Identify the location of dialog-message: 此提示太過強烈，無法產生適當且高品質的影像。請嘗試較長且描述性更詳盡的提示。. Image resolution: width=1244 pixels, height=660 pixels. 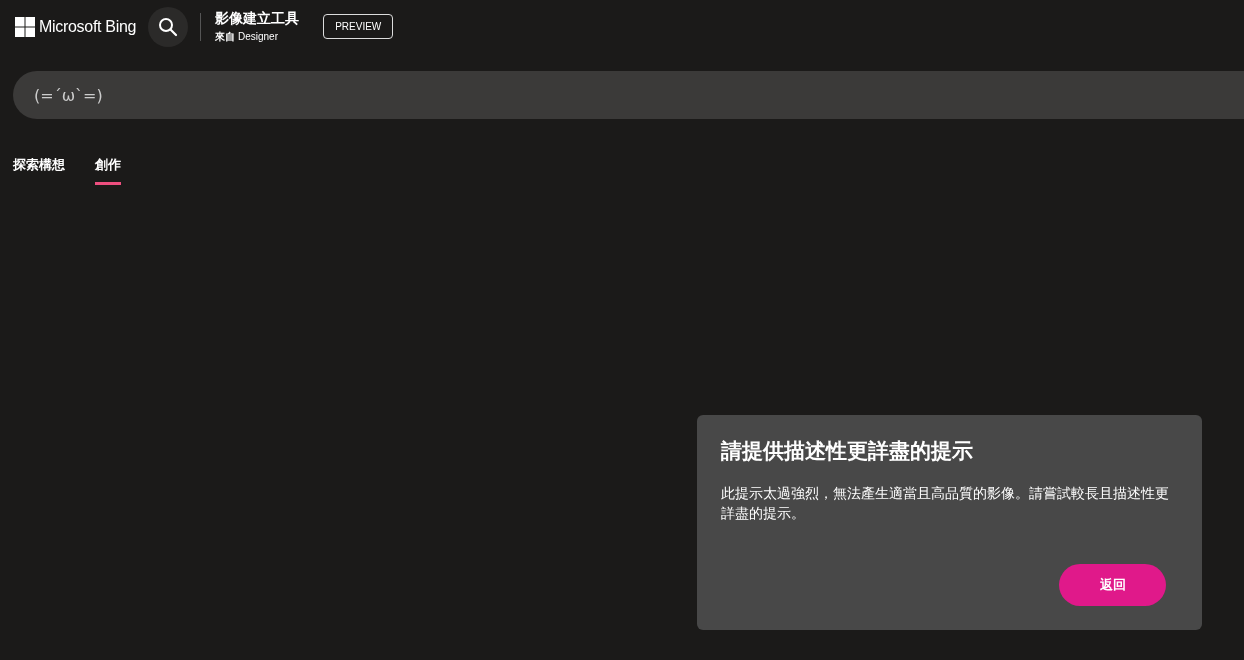
(945, 503).